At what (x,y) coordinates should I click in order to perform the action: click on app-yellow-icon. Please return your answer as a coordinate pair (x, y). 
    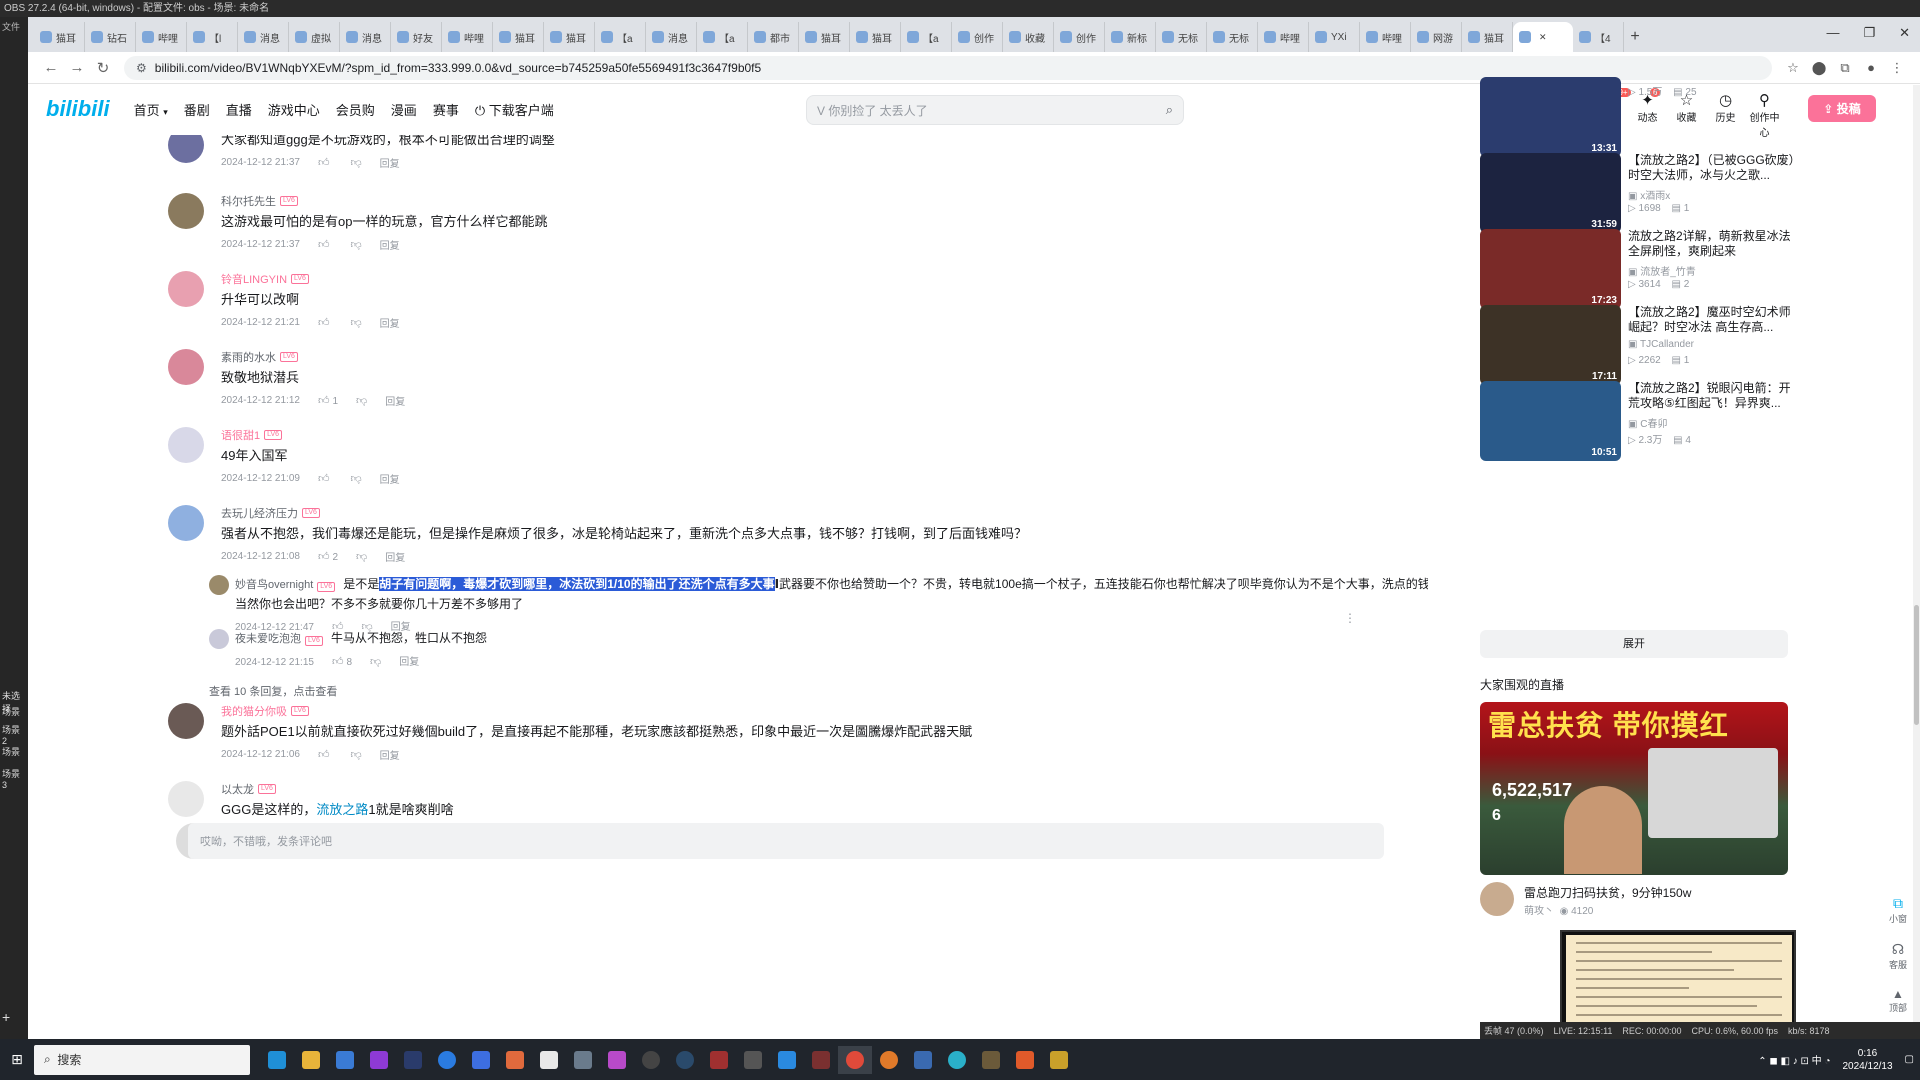
    Looking at the image, I should click on (1059, 1060).